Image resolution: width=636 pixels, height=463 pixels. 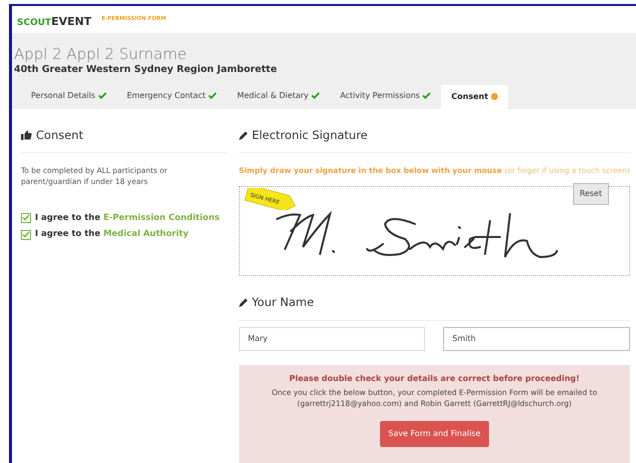 I want to click on event-name: 40th Greater Western Sydney Region Jamborette, so click(x=145, y=70).